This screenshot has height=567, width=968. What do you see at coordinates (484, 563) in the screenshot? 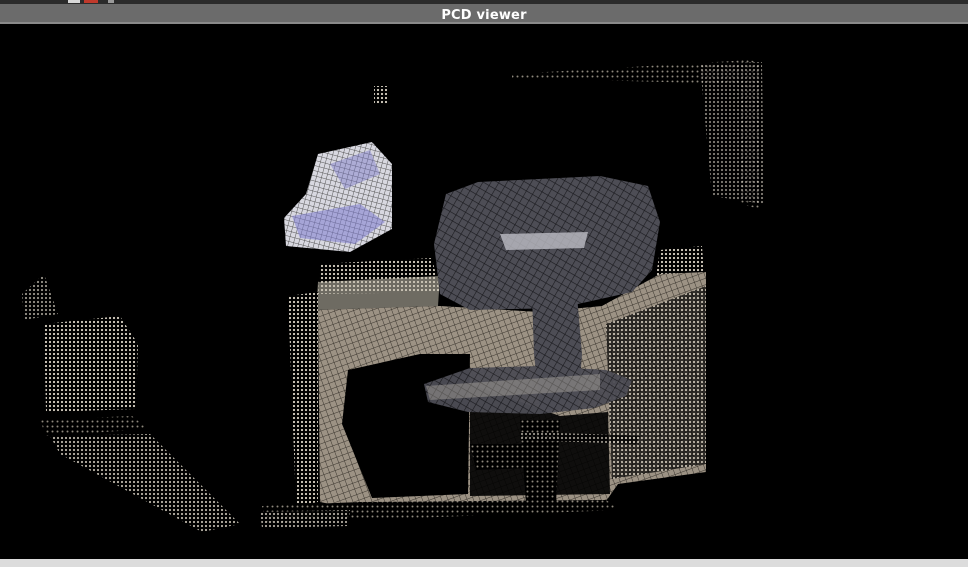
I see `status-bar` at bounding box center [484, 563].